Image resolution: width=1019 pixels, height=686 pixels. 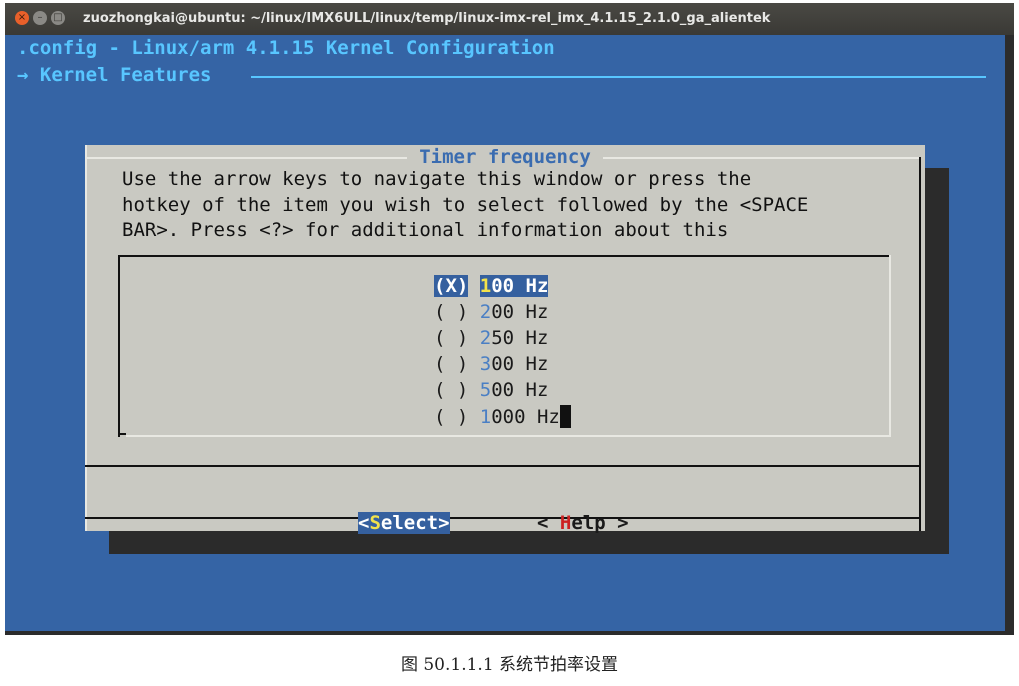 What do you see at coordinates (890, 346) in the screenshot?
I see `list-border-right` at bounding box center [890, 346].